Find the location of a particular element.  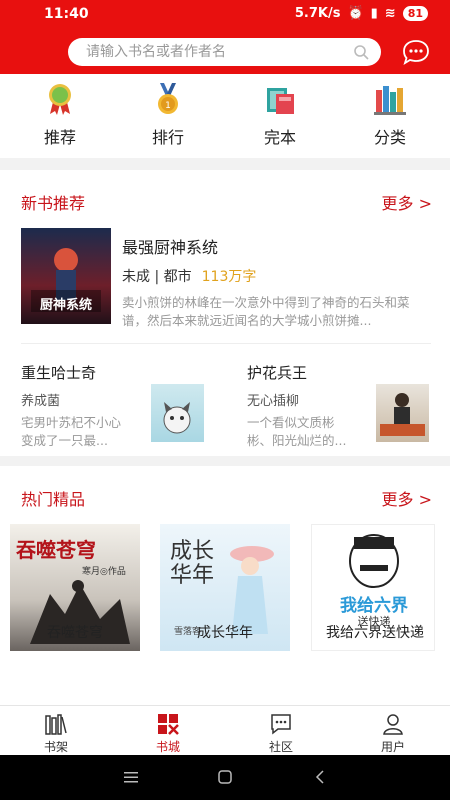

book-title: 最强厨神系统 is located at coordinates (170, 246).